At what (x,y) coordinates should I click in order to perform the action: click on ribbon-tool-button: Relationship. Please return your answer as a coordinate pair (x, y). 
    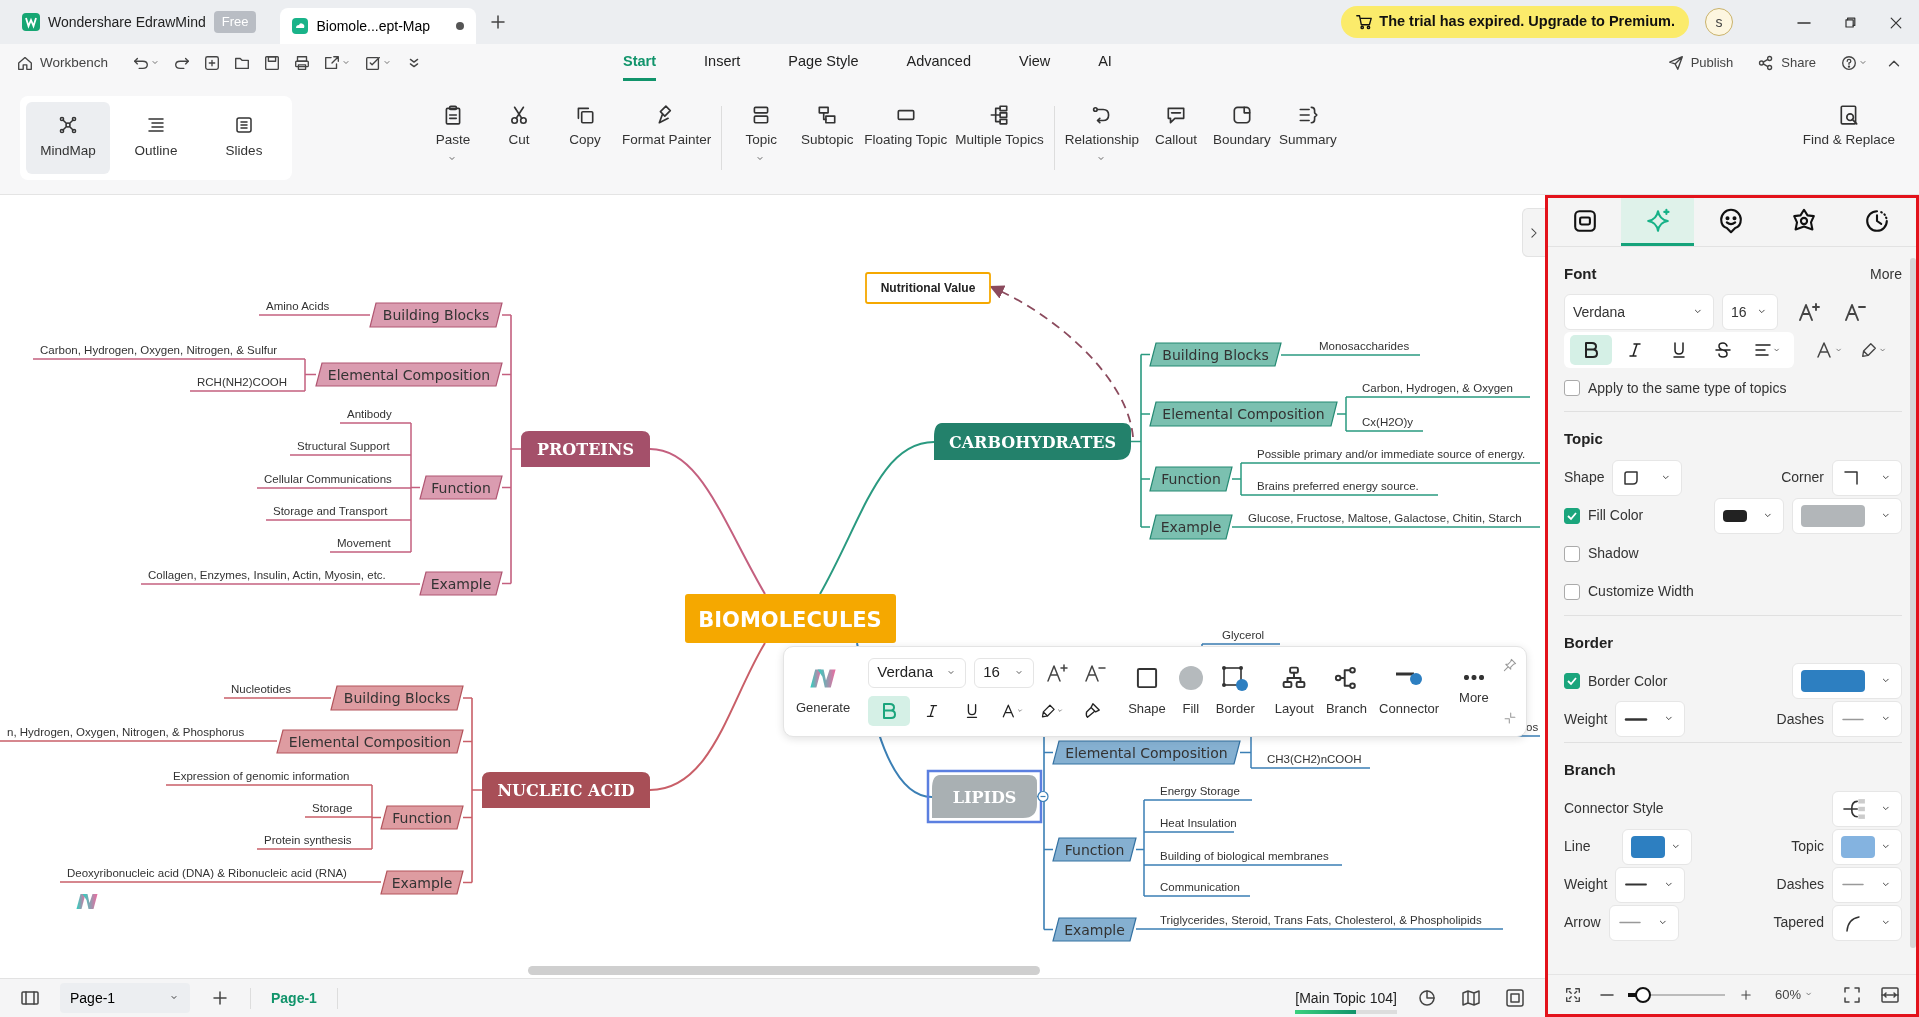
    Looking at the image, I should click on (1101, 134).